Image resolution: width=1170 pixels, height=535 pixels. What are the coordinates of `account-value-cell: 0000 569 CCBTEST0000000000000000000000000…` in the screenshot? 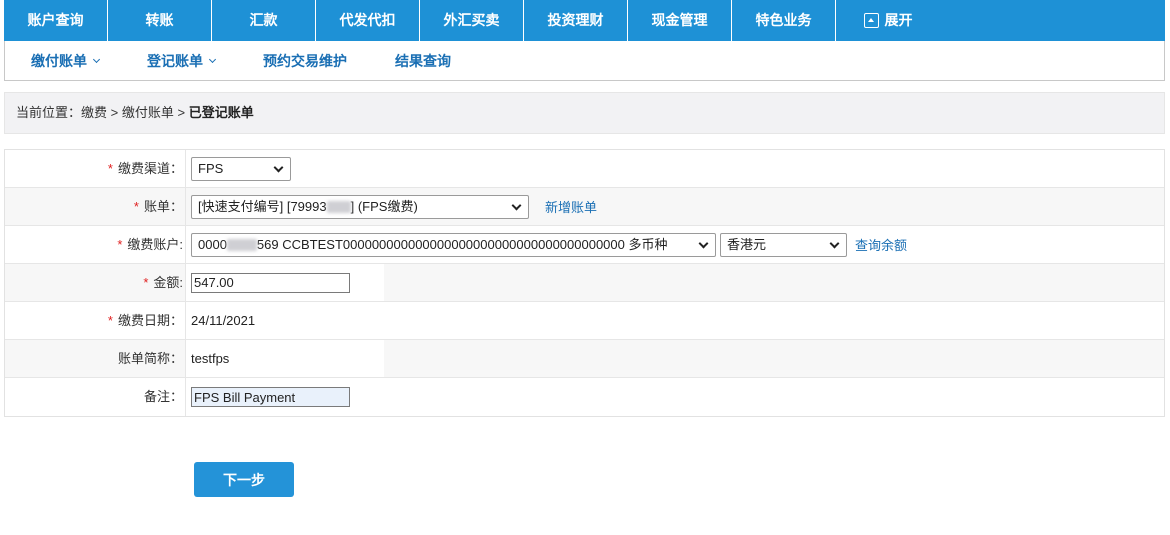 It's located at (675, 244).